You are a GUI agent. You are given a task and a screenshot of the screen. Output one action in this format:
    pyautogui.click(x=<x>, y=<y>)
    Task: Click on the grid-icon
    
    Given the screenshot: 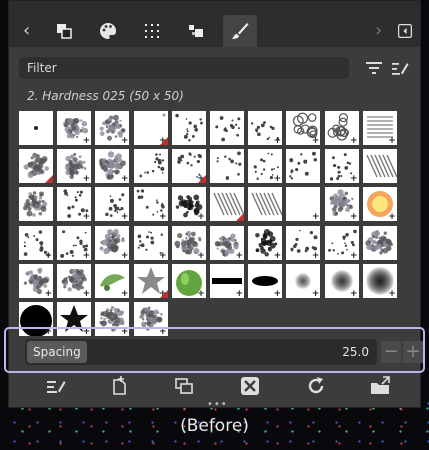 What is the action you would take?
    pyautogui.click(x=152, y=31)
    